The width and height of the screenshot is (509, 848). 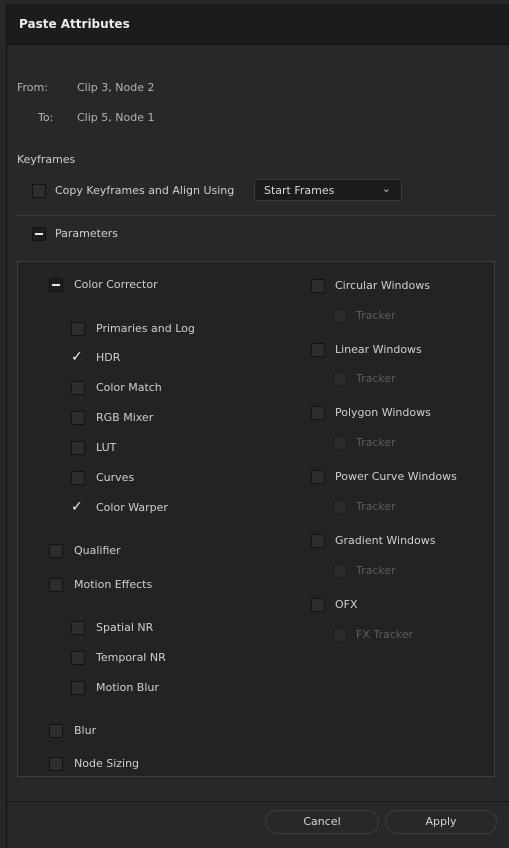 I want to click on keyframes-divider, so click(x=256, y=215).